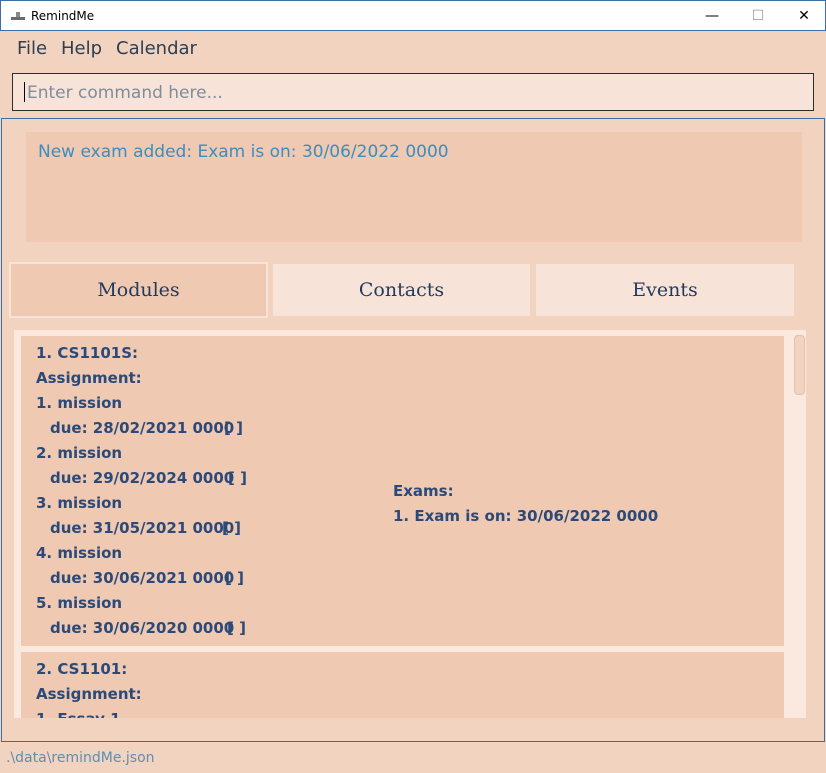 Image resolution: width=826 pixels, height=773 pixels. What do you see at coordinates (142, 628) in the screenshot?
I see `assignment-due: due: 30/06/2020 0000` at bounding box center [142, 628].